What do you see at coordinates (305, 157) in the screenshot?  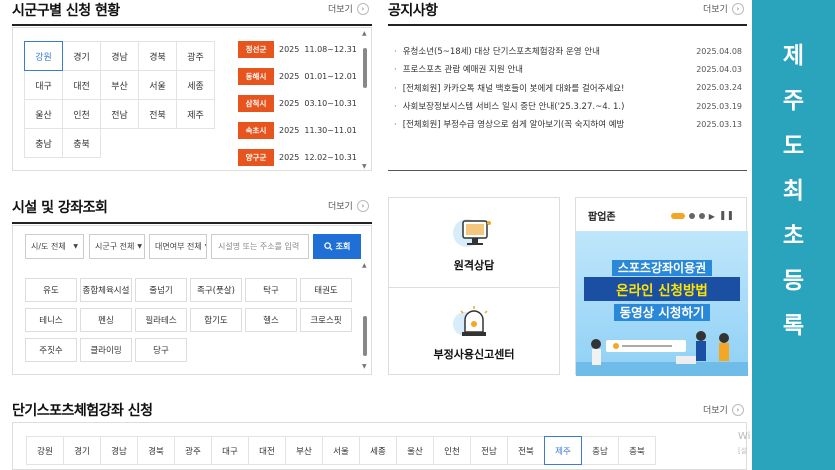 I see `schedule-row: 양구군 2025 12.02~10.31` at bounding box center [305, 157].